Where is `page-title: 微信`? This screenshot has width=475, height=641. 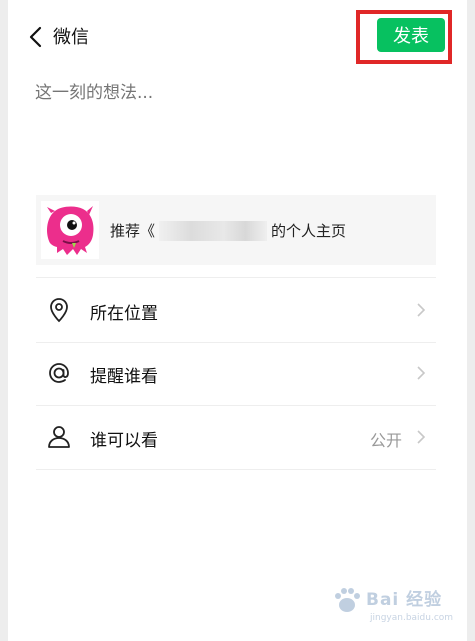
page-title: 微信 is located at coordinates (71, 37).